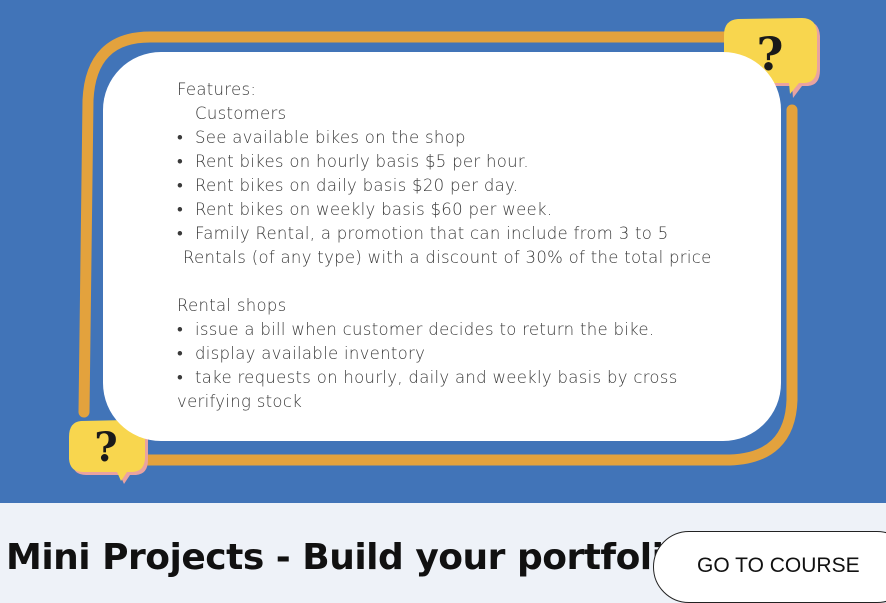 This screenshot has width=886, height=603. I want to click on customer-feature-item: Rent bikes on weekly basis $60 per week., so click(477, 210).